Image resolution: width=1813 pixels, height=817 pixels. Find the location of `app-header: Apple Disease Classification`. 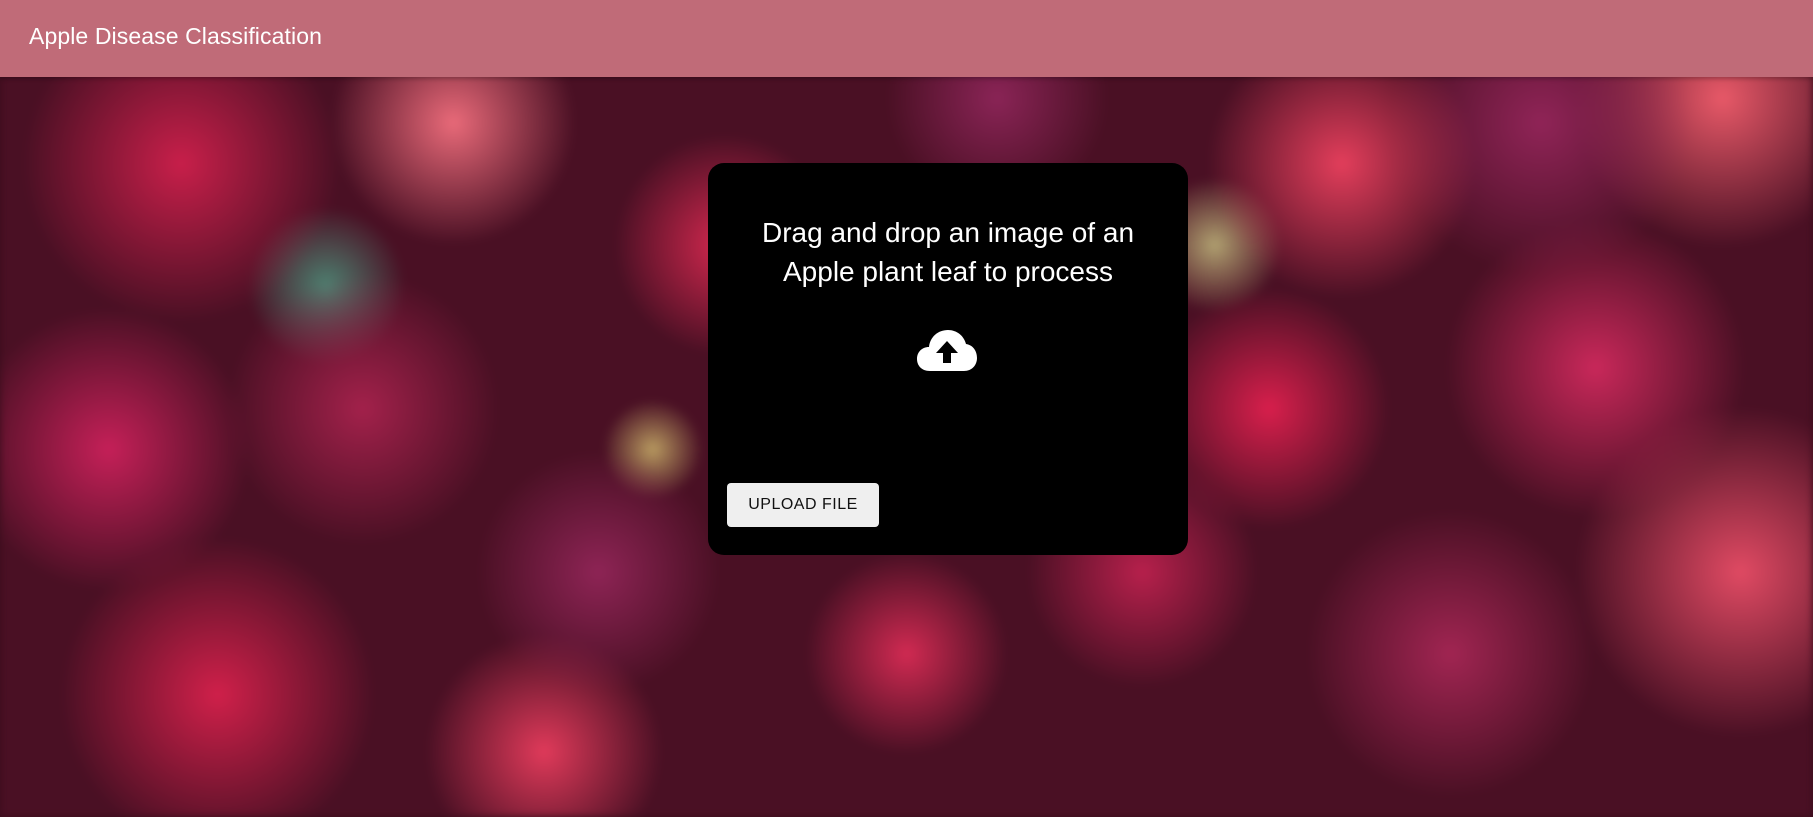

app-header: Apple Disease Classification is located at coordinates (906, 38).